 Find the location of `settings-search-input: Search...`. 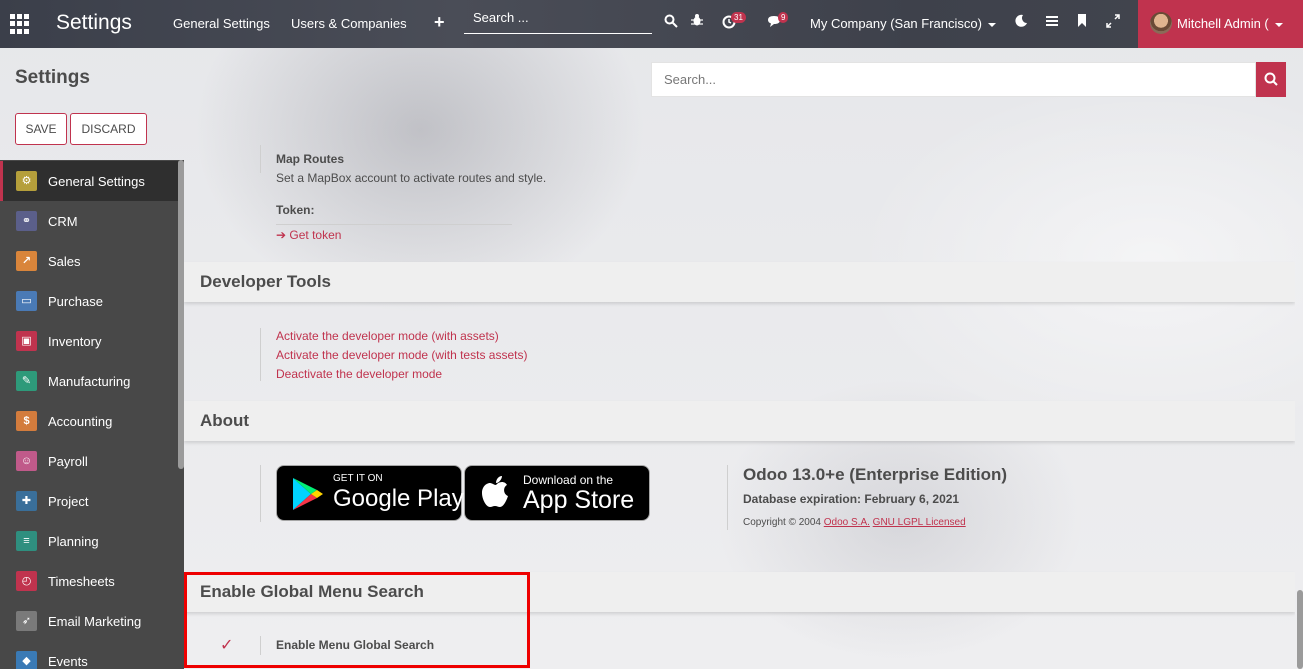

settings-search-input: Search... is located at coordinates (953, 79).